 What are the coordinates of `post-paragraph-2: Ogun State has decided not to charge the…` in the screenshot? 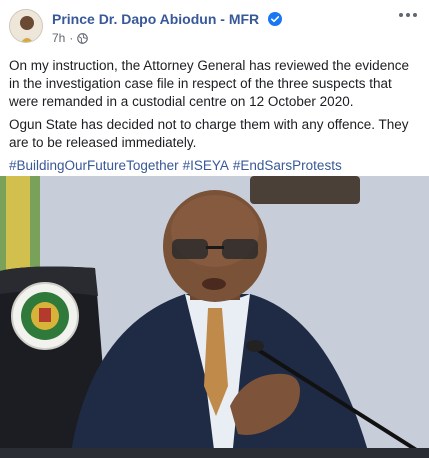 It's located at (209, 133).